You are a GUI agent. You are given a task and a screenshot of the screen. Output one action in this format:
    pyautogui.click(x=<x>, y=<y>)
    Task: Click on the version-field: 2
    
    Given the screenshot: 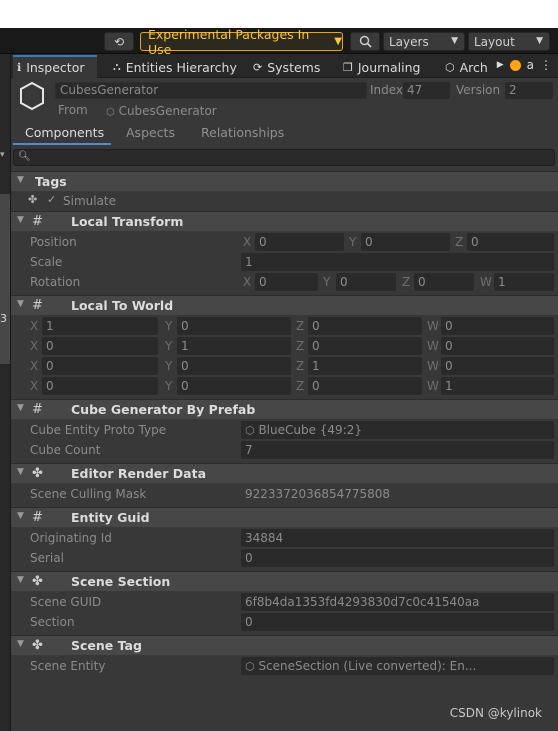 What is the action you would take?
    pyautogui.click(x=529, y=90)
    